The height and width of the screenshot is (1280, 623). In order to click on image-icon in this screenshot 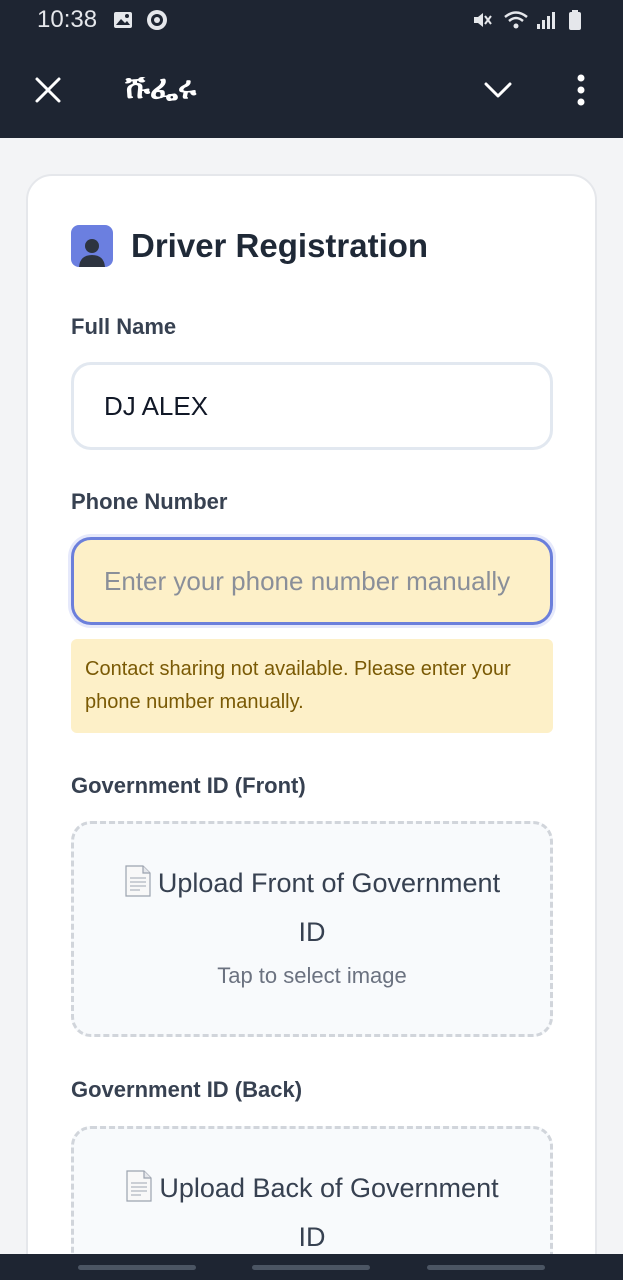, I will do `click(123, 20)`.